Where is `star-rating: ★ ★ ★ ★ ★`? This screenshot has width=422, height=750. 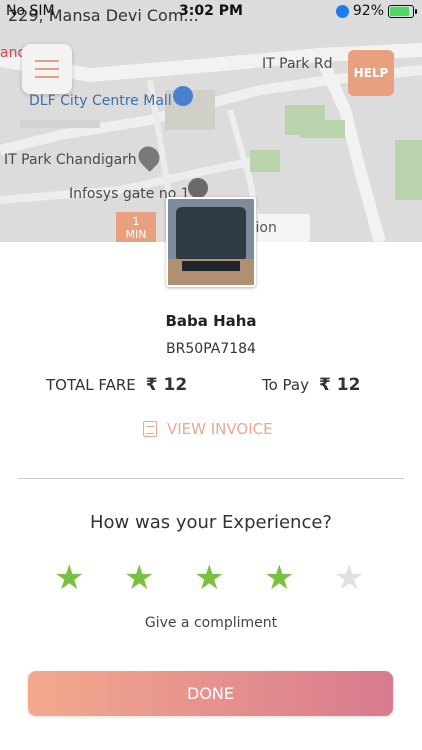 star-rating: ★ ★ ★ ★ ★ is located at coordinates (214, 578).